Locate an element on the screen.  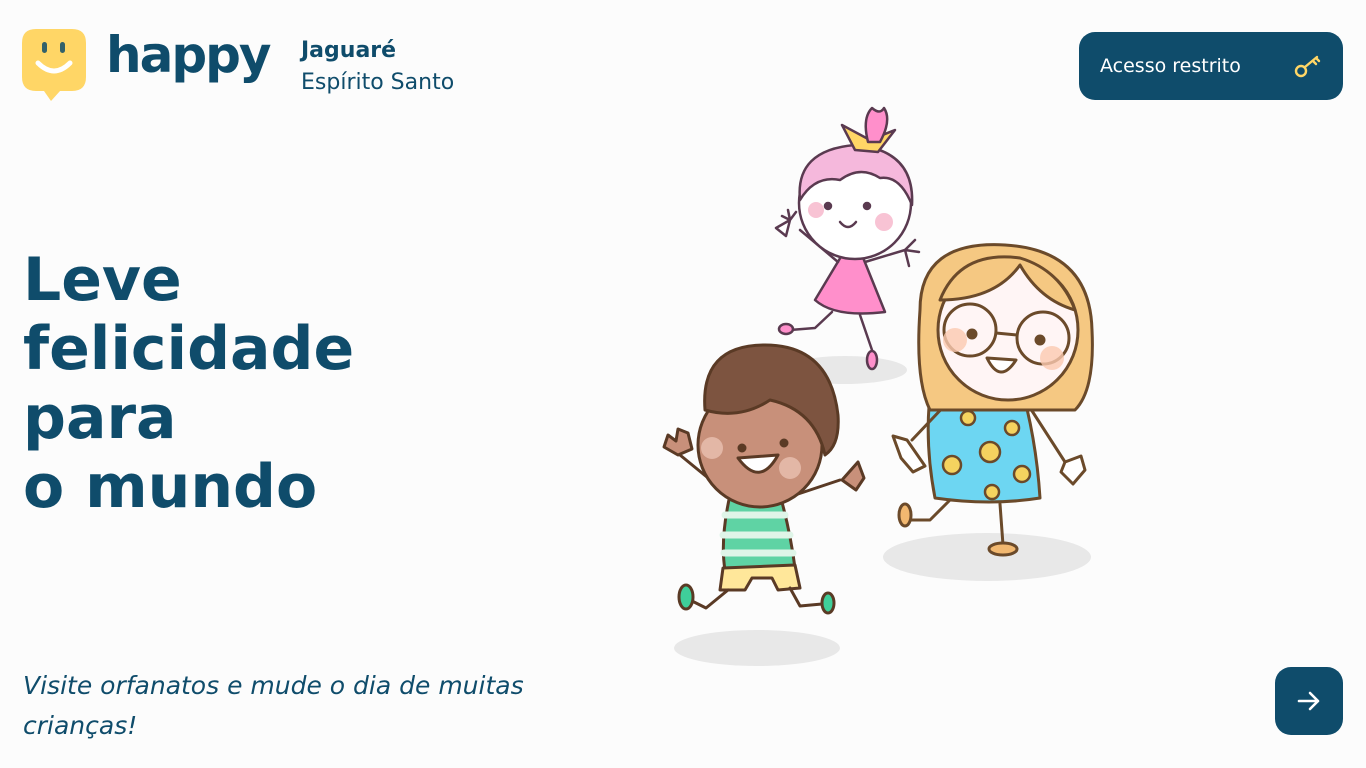
headline-line: o mundo is located at coordinates (170, 487).